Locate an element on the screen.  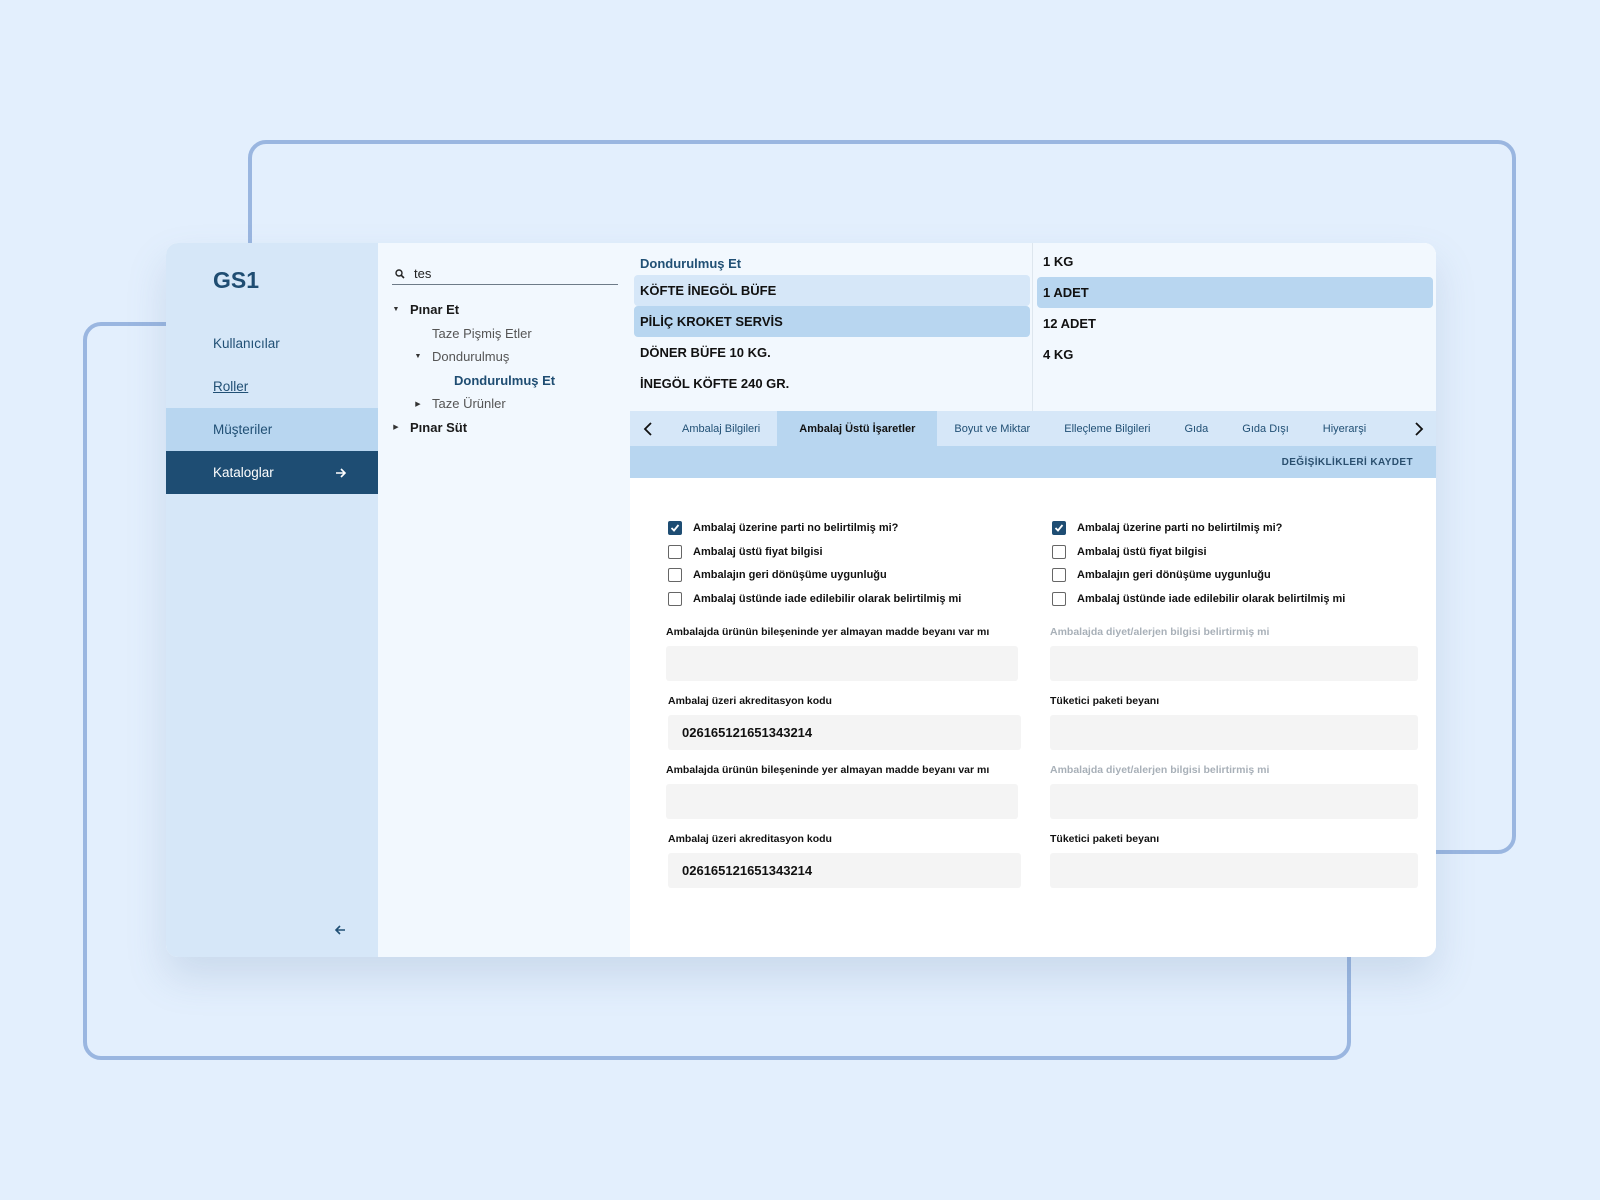
tree-node: ▼Taze Pişmiş Etler is located at coordinates (472, 334).